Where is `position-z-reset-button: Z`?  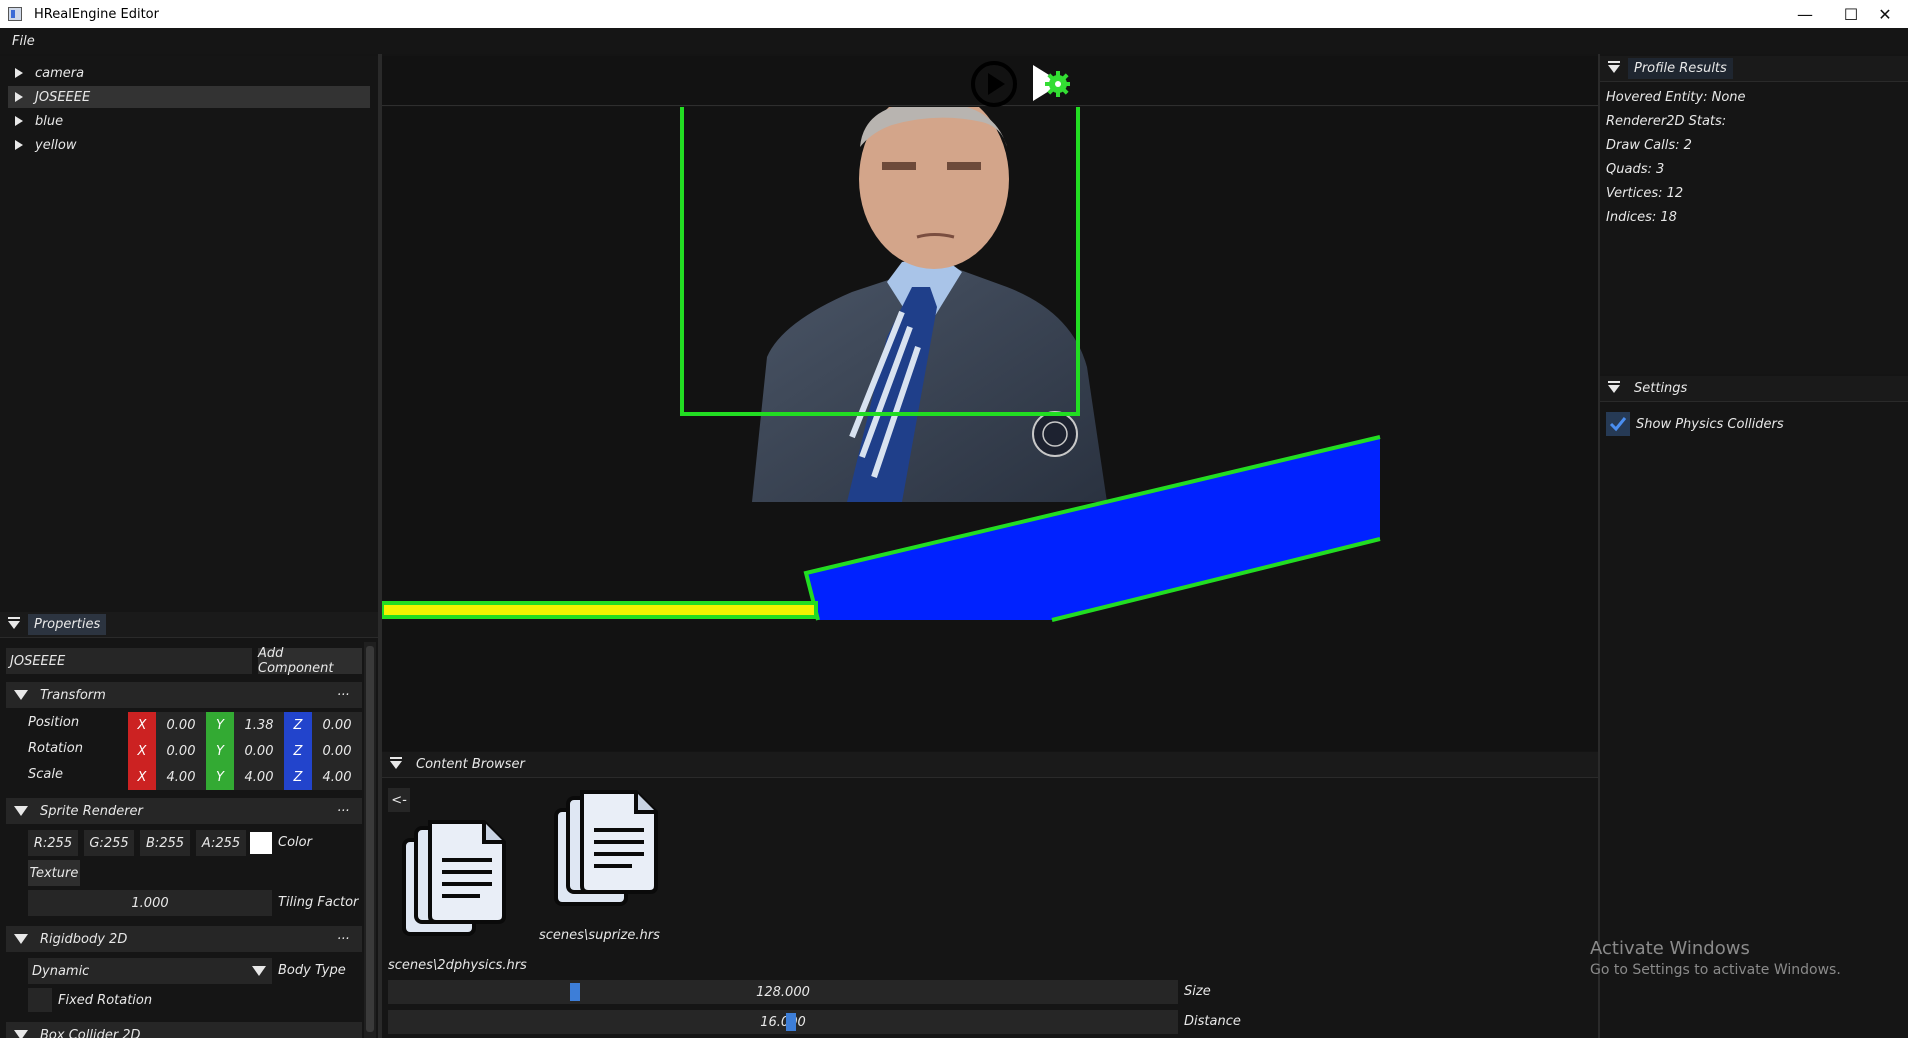
position-z-reset-button: Z is located at coordinates (298, 725).